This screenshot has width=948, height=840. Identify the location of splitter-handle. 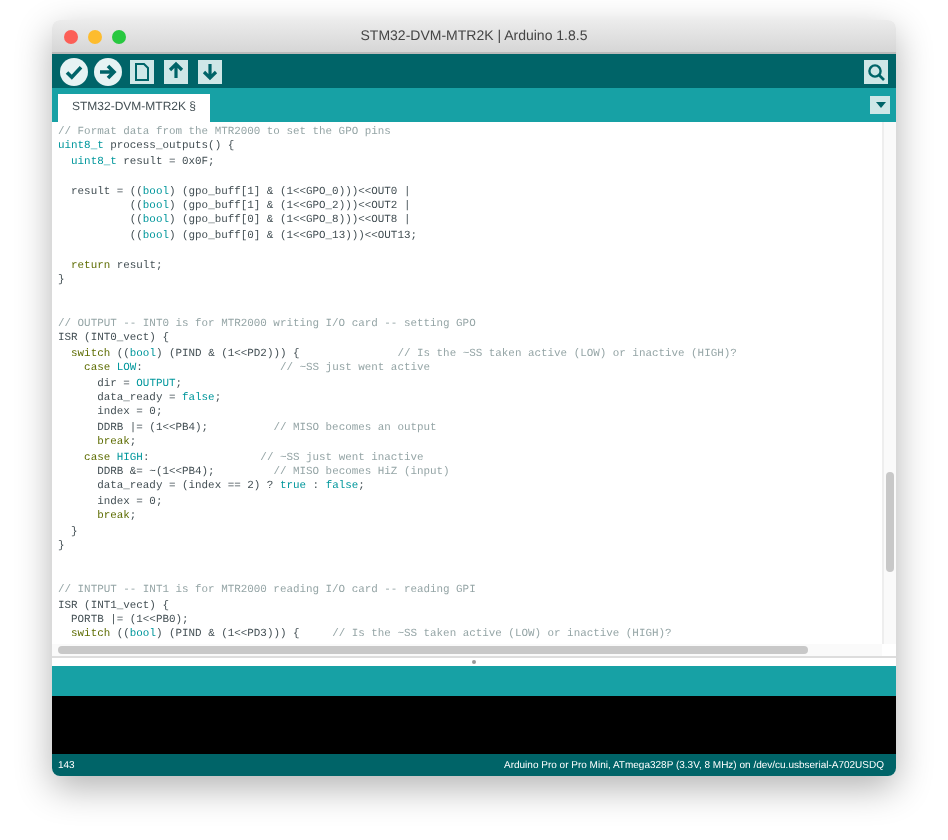
(474, 662).